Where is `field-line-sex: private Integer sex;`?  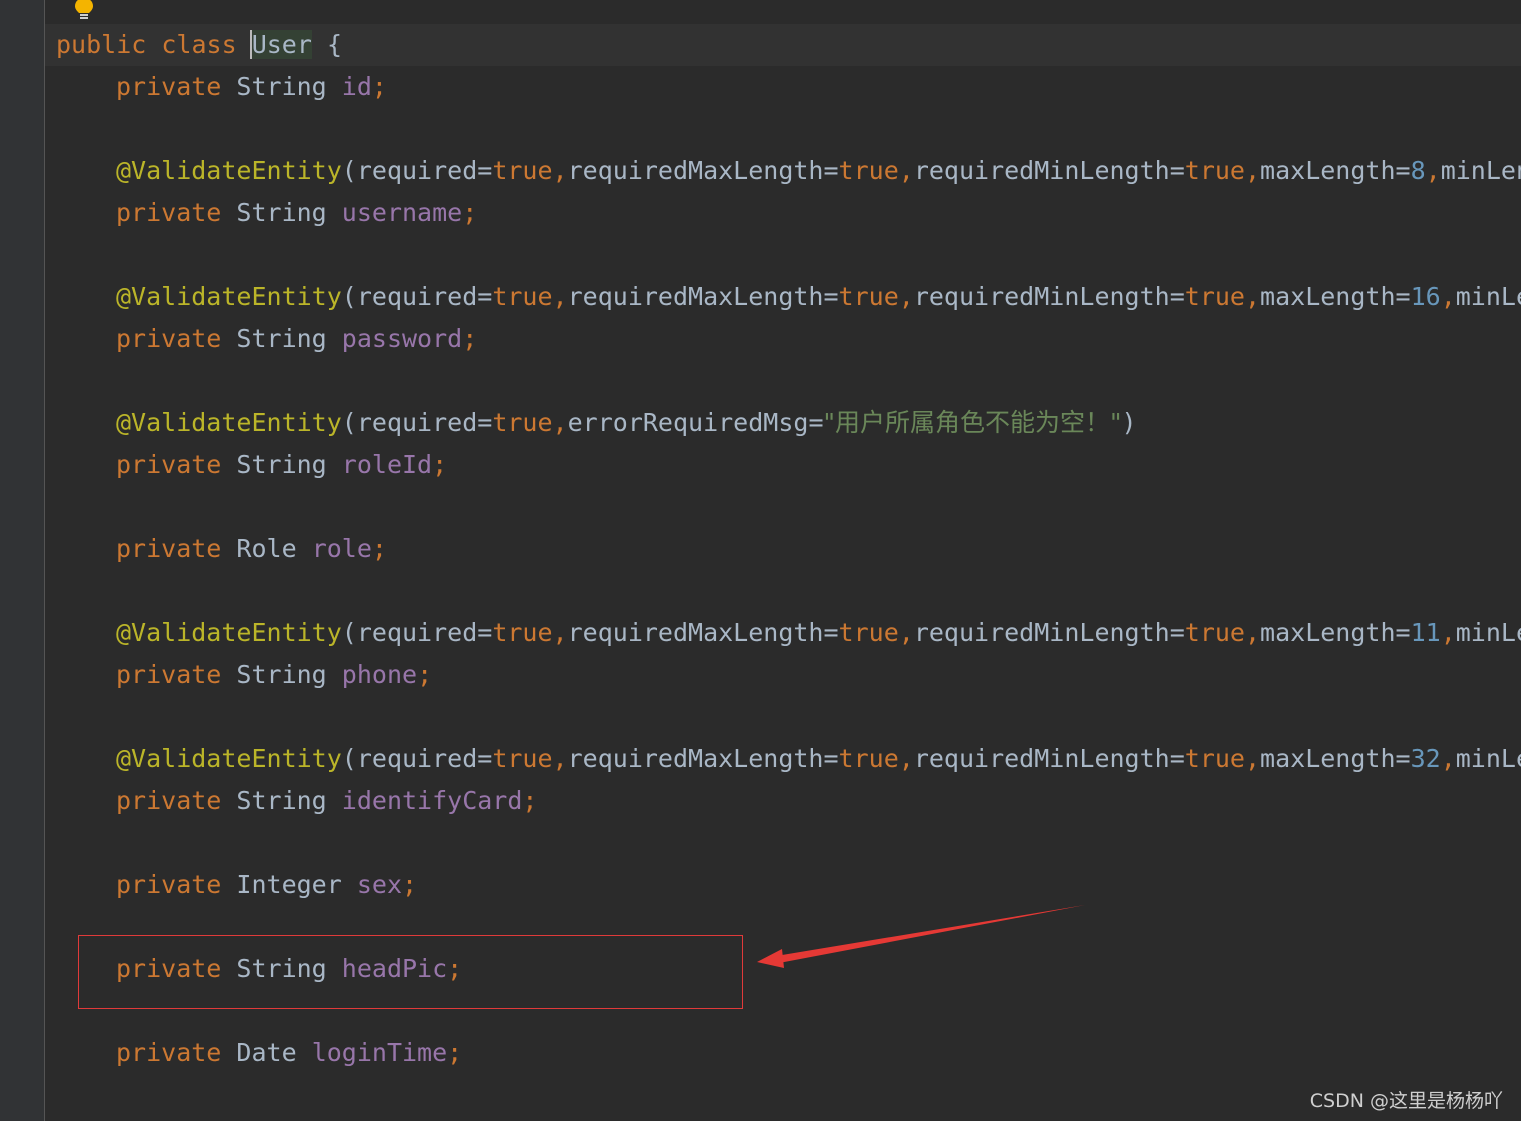 field-line-sex: private Integer sex; is located at coordinates (266, 885).